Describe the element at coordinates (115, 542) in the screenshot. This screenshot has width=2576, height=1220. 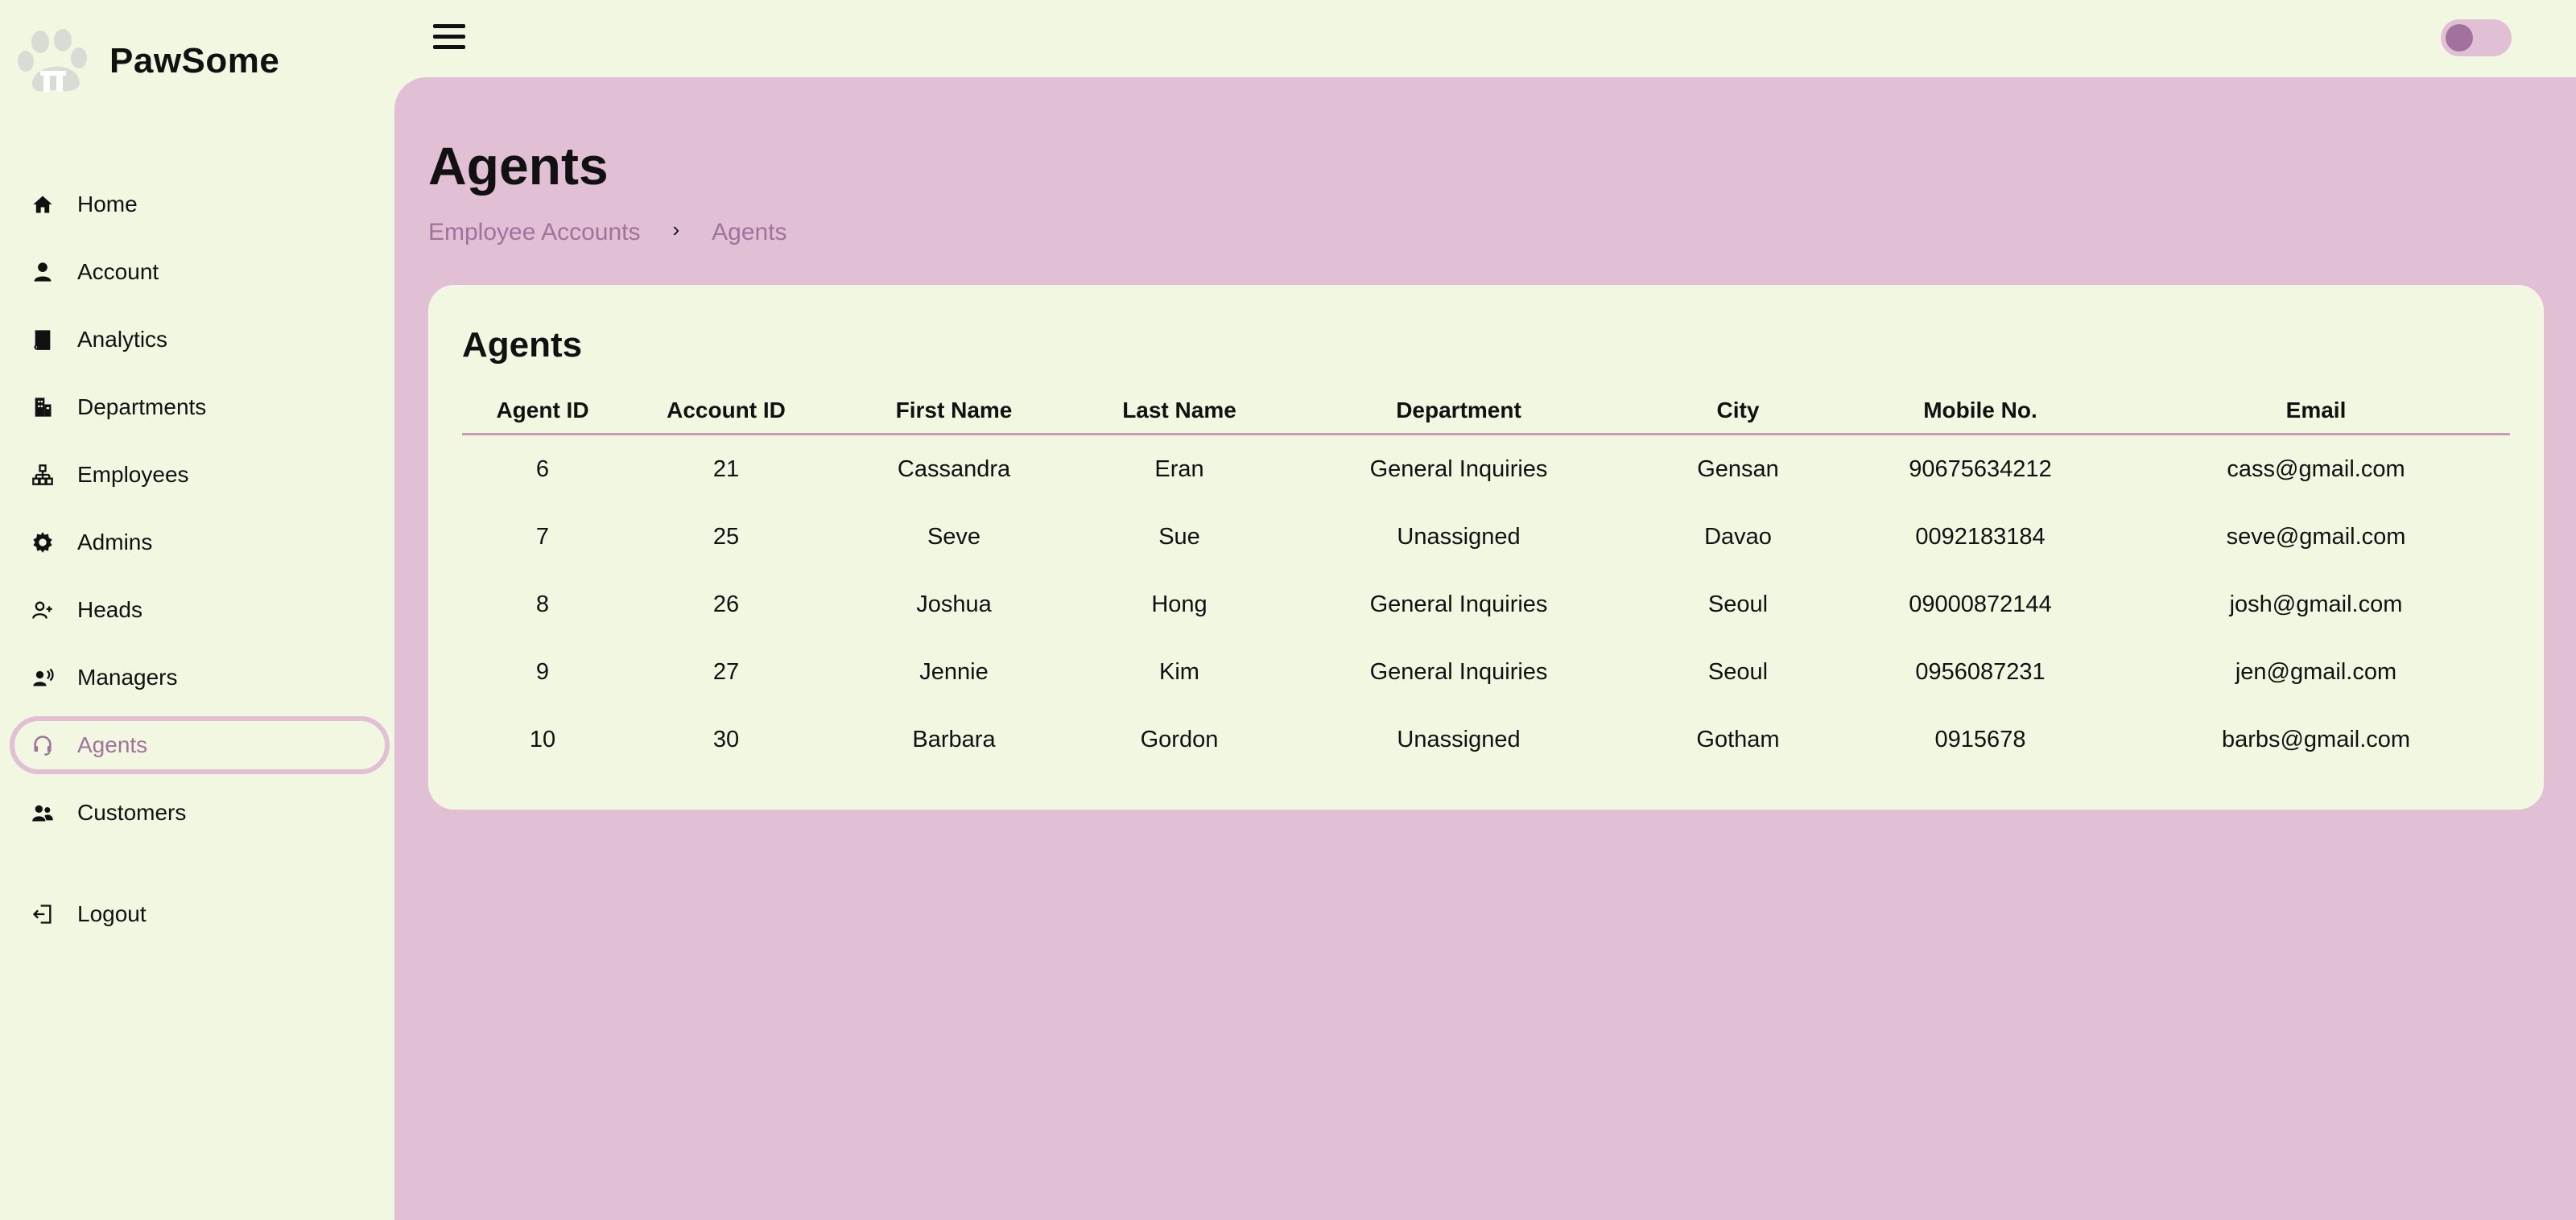
I see `sidebar-item-label: Admins` at that location.